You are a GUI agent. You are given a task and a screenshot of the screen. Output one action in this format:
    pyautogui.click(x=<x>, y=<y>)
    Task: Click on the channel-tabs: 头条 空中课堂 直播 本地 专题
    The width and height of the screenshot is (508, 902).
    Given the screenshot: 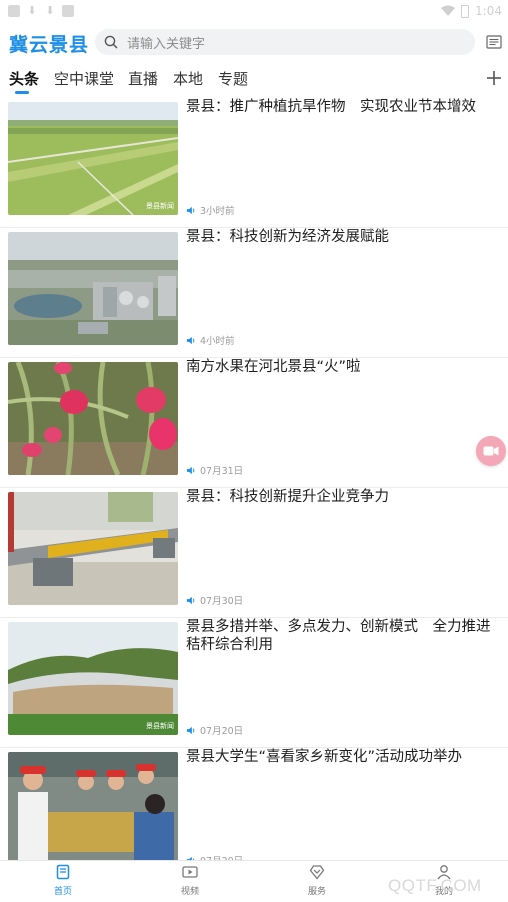 What is the action you would take?
    pyautogui.click(x=254, y=79)
    